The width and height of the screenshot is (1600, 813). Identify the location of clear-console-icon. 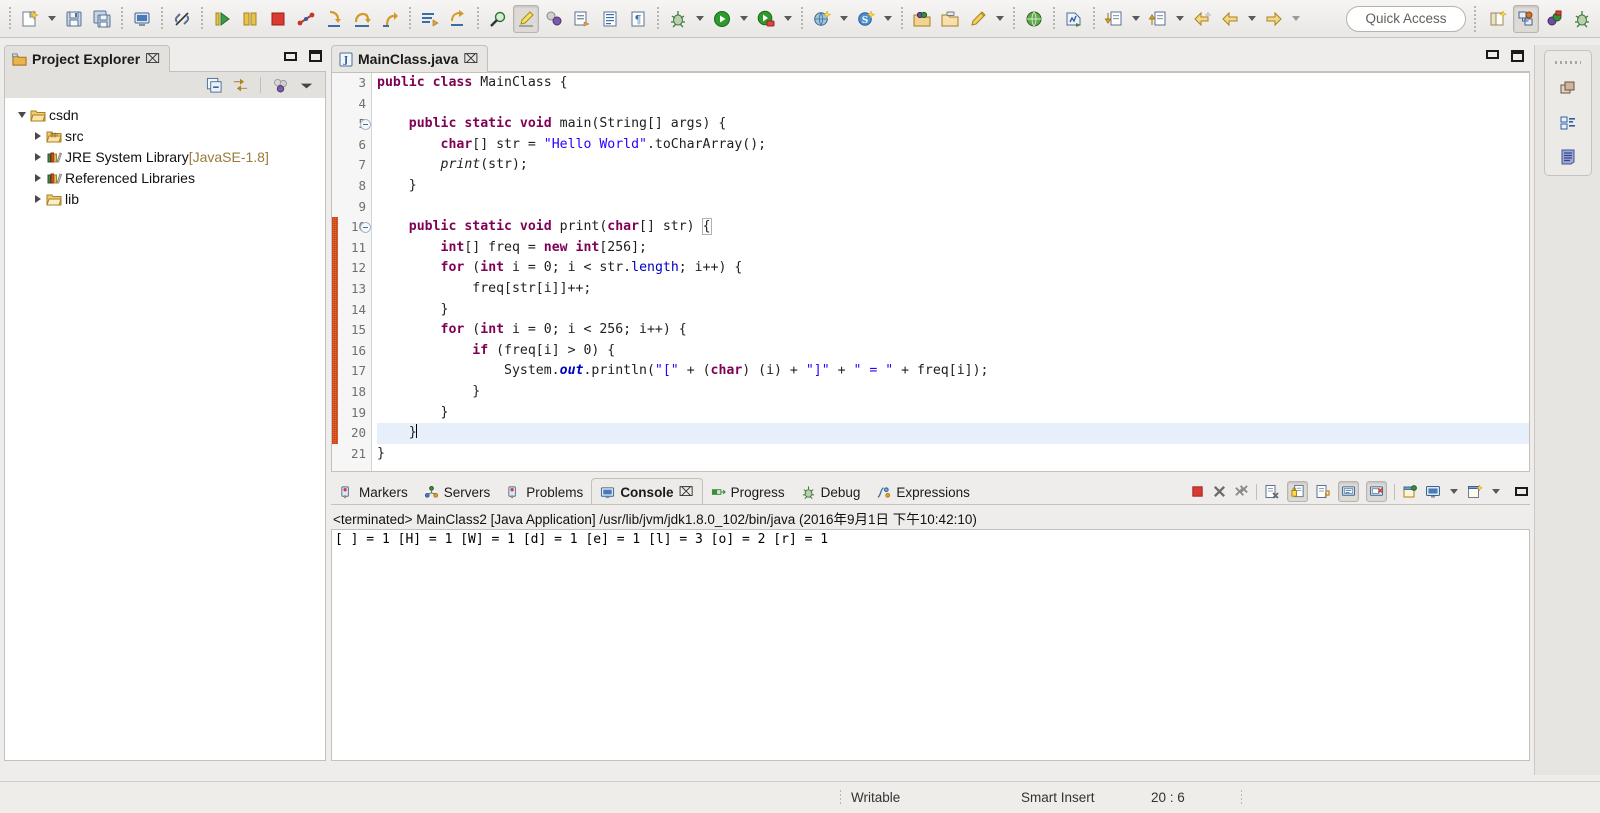
(1272, 492).